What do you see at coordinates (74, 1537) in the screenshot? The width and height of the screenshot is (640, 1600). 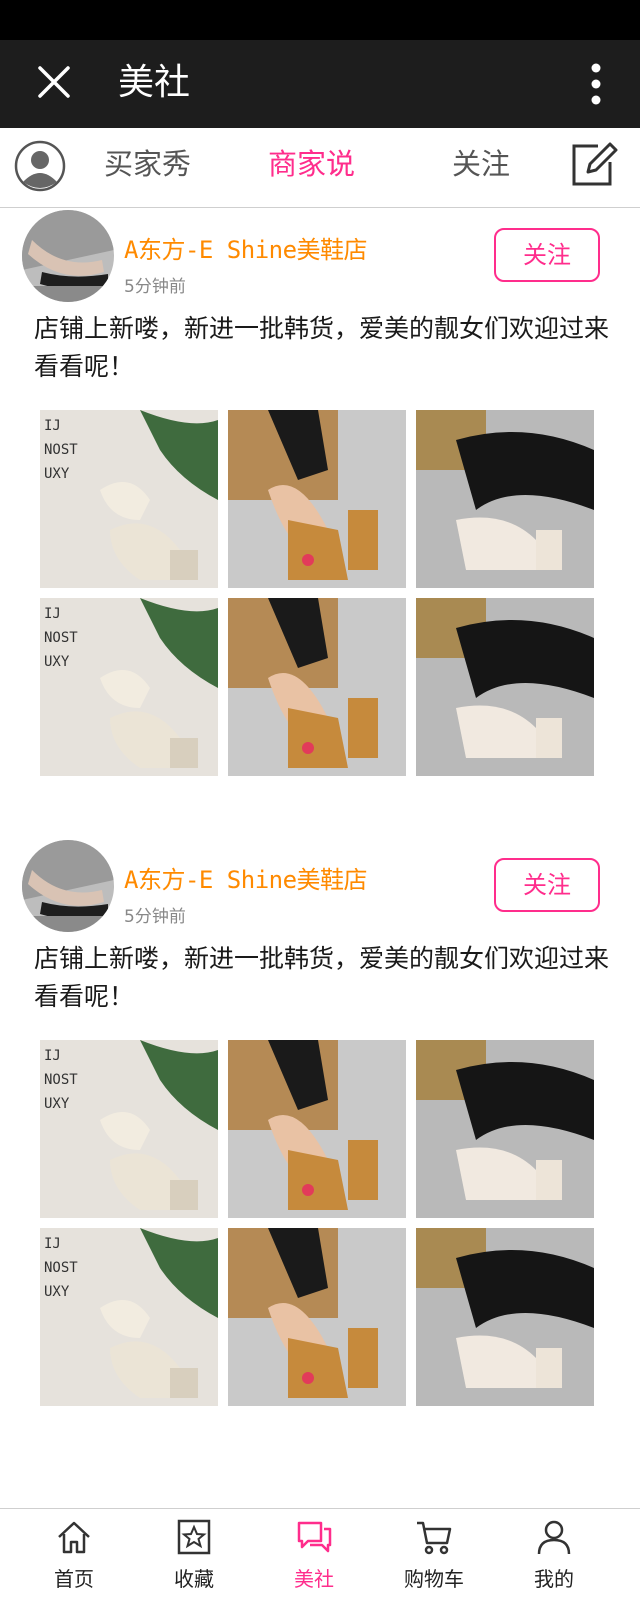 I see `home-icon` at bounding box center [74, 1537].